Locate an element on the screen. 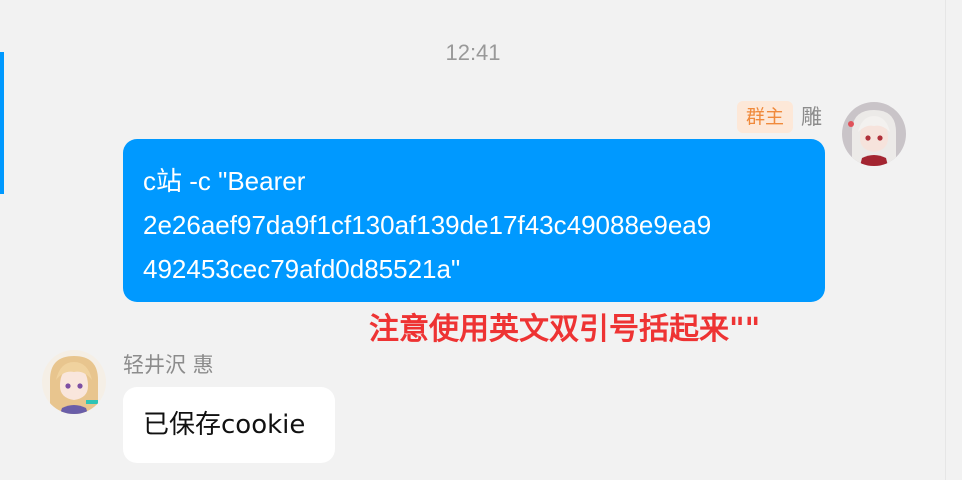 This screenshot has width=962, height=480. sender-name: 轻井沢 惠 is located at coordinates (168, 365).